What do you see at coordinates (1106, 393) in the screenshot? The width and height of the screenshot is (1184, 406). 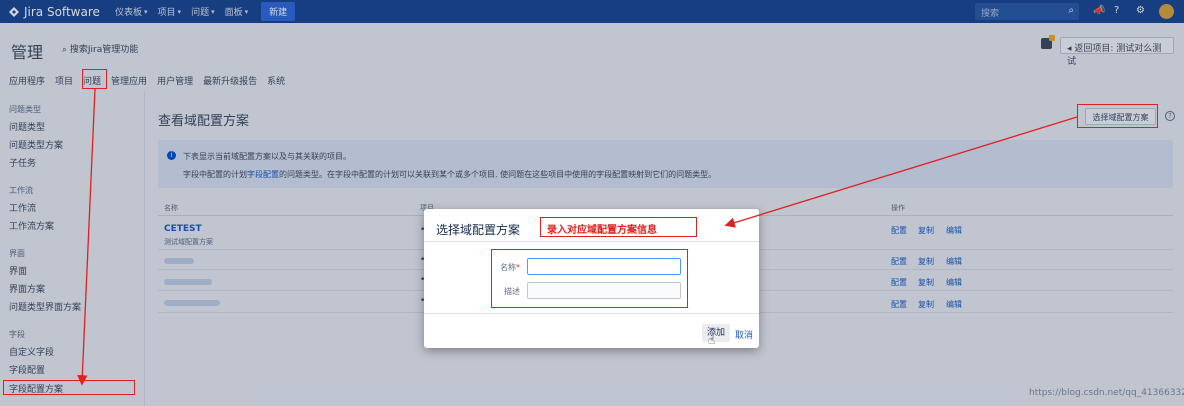 I see `watermark: https://blog.csdn.net/qq_41366332` at bounding box center [1106, 393].